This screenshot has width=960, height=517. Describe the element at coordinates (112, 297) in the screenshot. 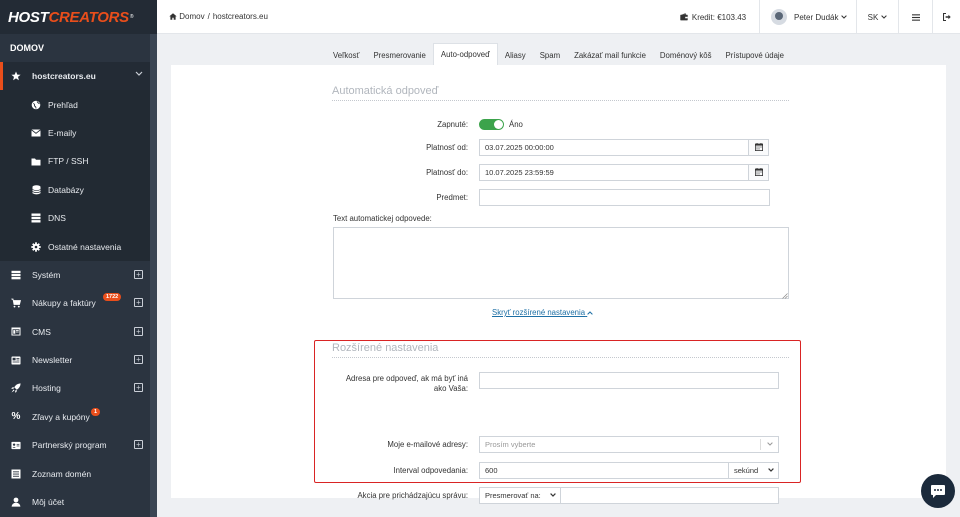

I see `orders-count-badge: 1722` at that location.